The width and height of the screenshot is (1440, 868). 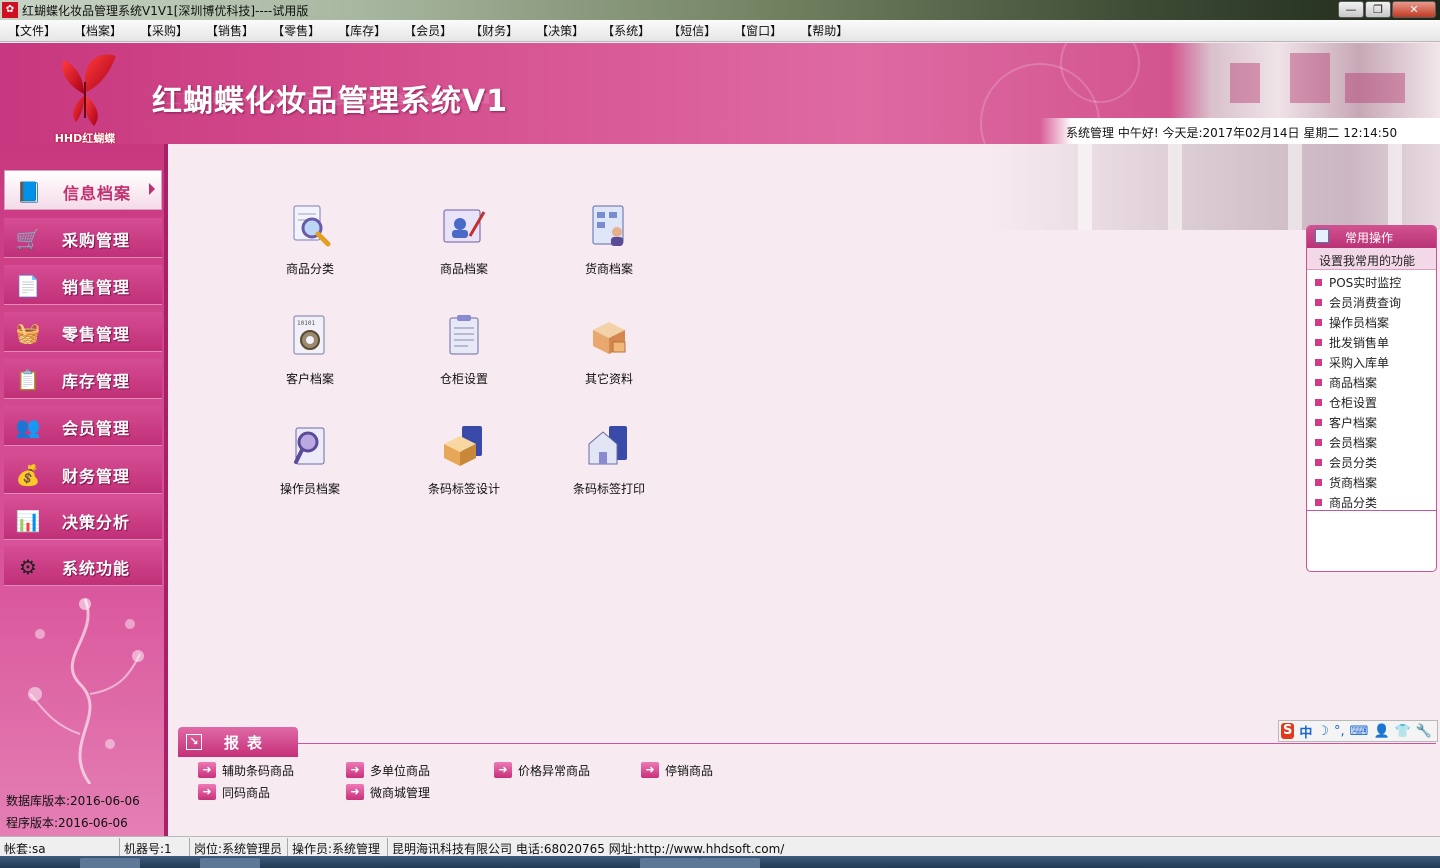 I want to click on reports-tab: ↘ 报表, so click(x=238, y=742).